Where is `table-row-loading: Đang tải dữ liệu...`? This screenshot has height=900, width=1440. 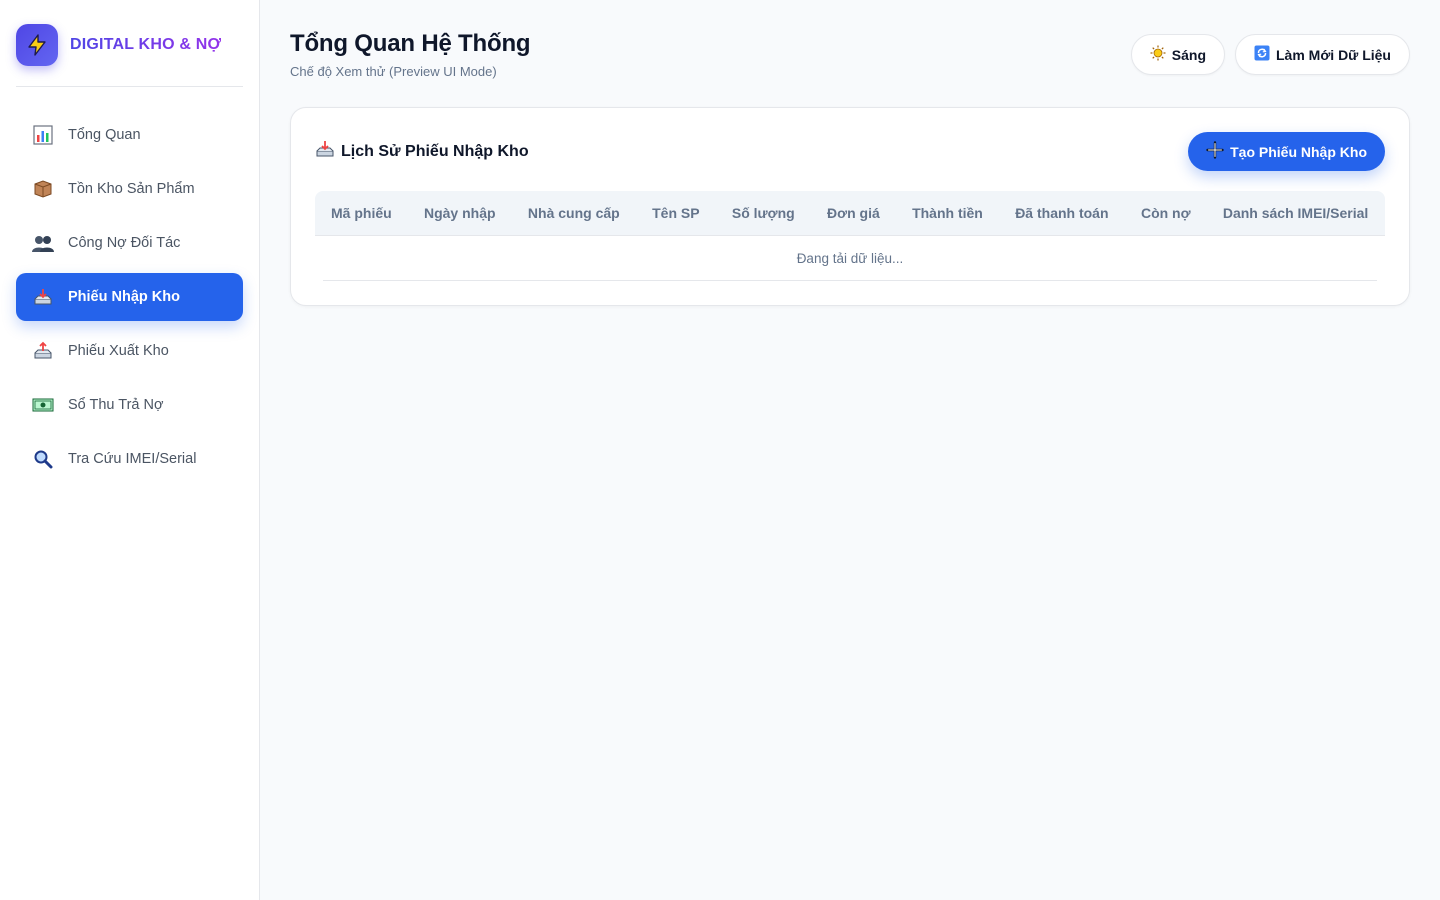 table-row-loading: Đang tải dữ liệu... is located at coordinates (850, 258).